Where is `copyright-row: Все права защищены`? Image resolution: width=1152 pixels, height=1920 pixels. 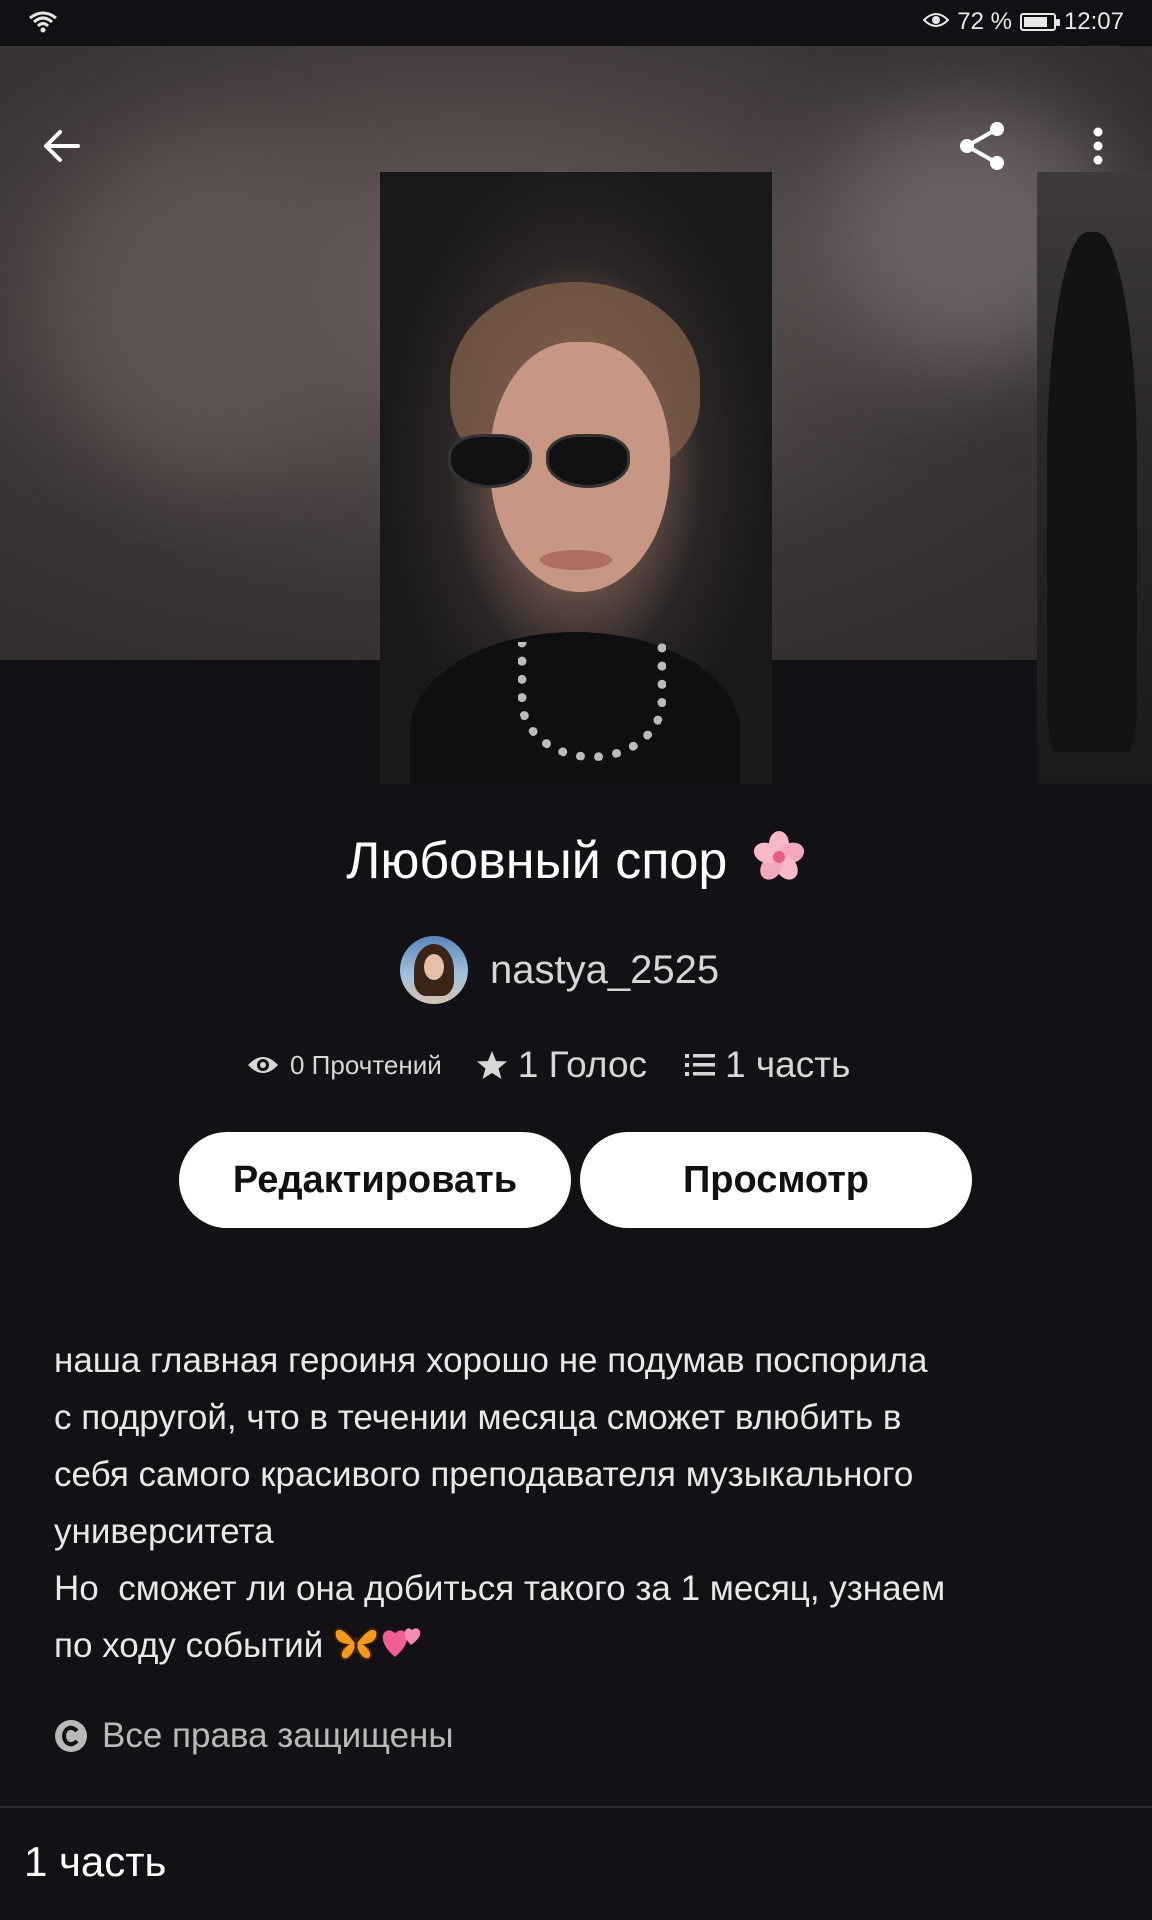
copyright-row: Все права защищены is located at coordinates (254, 1736).